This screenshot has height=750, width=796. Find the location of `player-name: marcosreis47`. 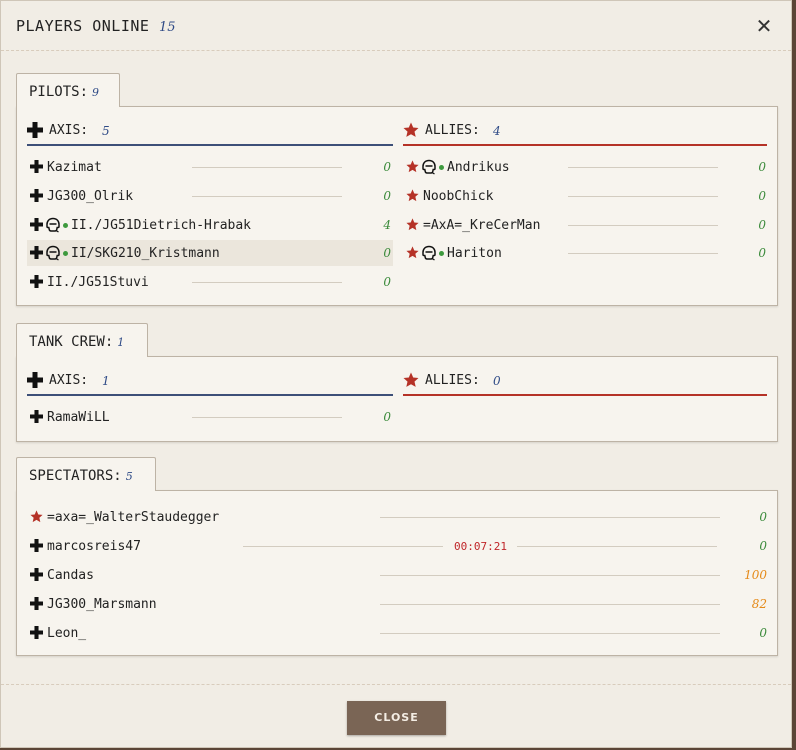

player-name: marcosreis47 is located at coordinates (94, 546).